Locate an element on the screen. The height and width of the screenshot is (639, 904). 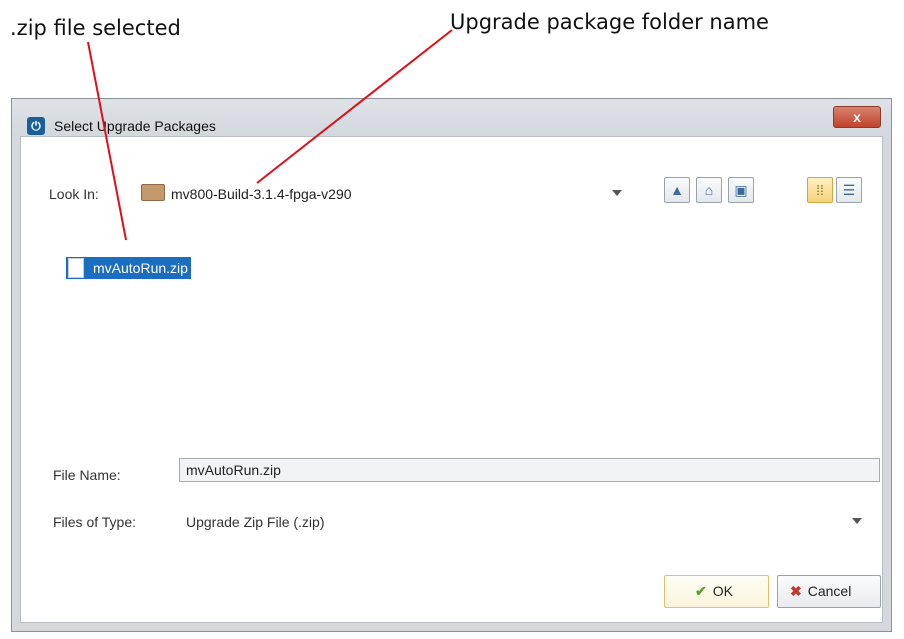
file-icon is located at coordinates (76, 268).